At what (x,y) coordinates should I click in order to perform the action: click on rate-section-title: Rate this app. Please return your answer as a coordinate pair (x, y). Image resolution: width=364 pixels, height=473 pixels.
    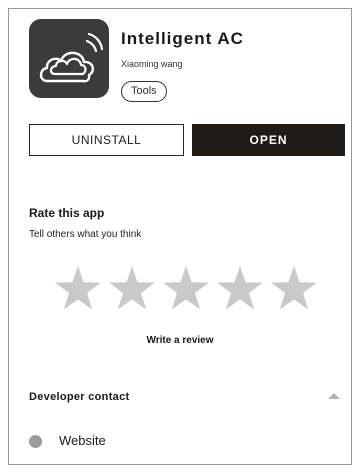
    Looking at the image, I should click on (67, 213).